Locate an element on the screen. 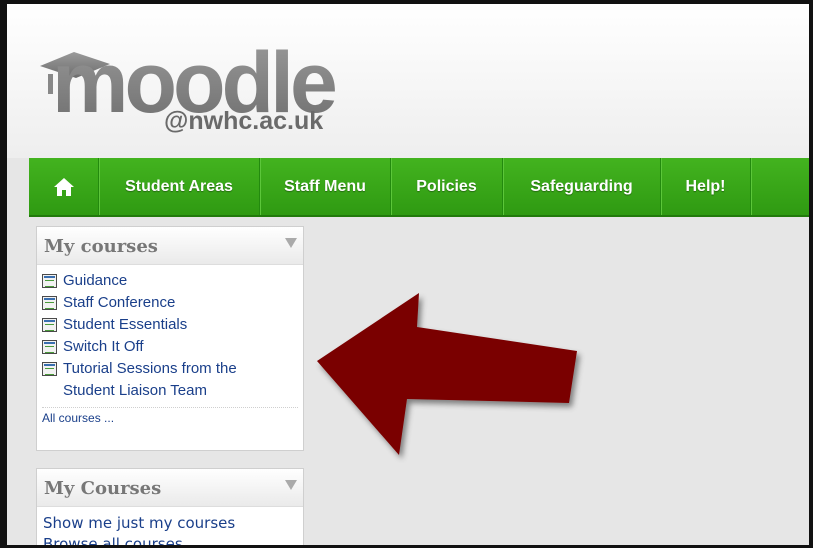 This screenshot has width=813, height=548. nav-safeguarding: Safeguarding is located at coordinates (582, 186).